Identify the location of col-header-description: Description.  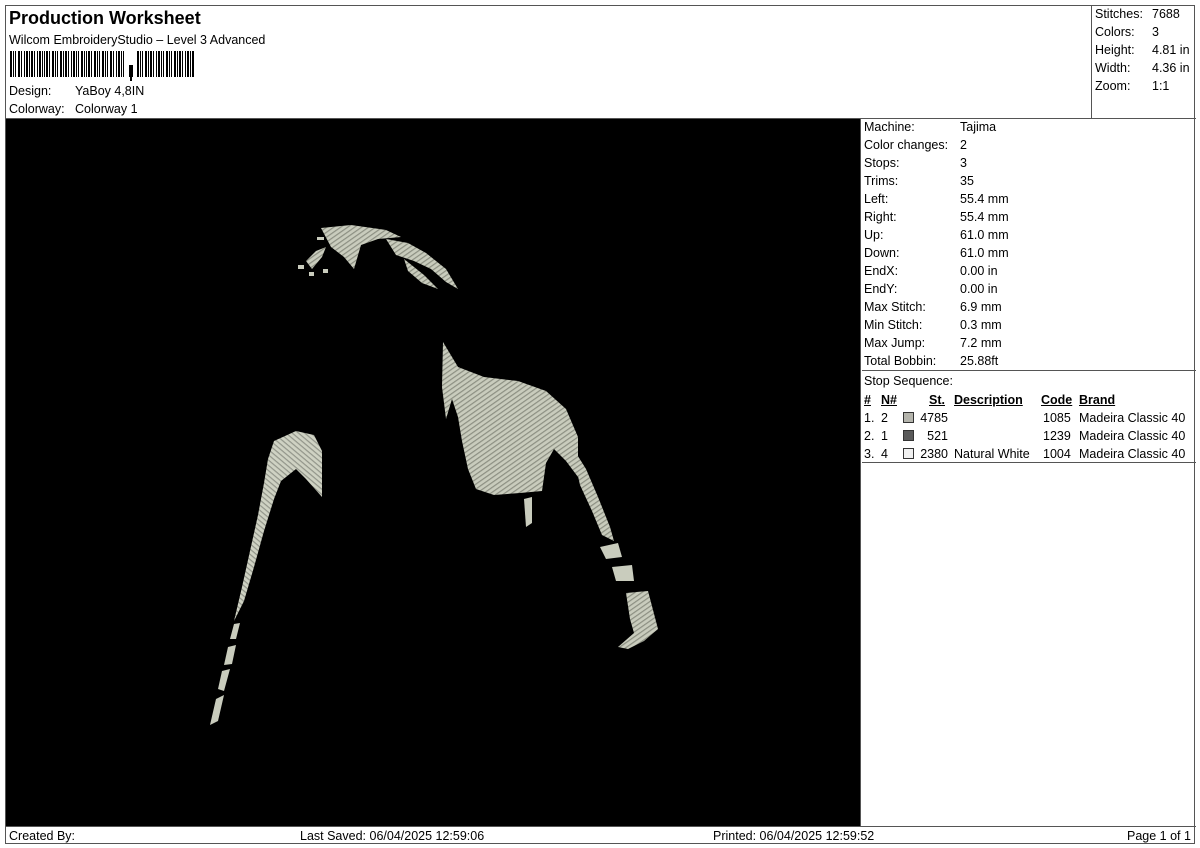
(988, 400).